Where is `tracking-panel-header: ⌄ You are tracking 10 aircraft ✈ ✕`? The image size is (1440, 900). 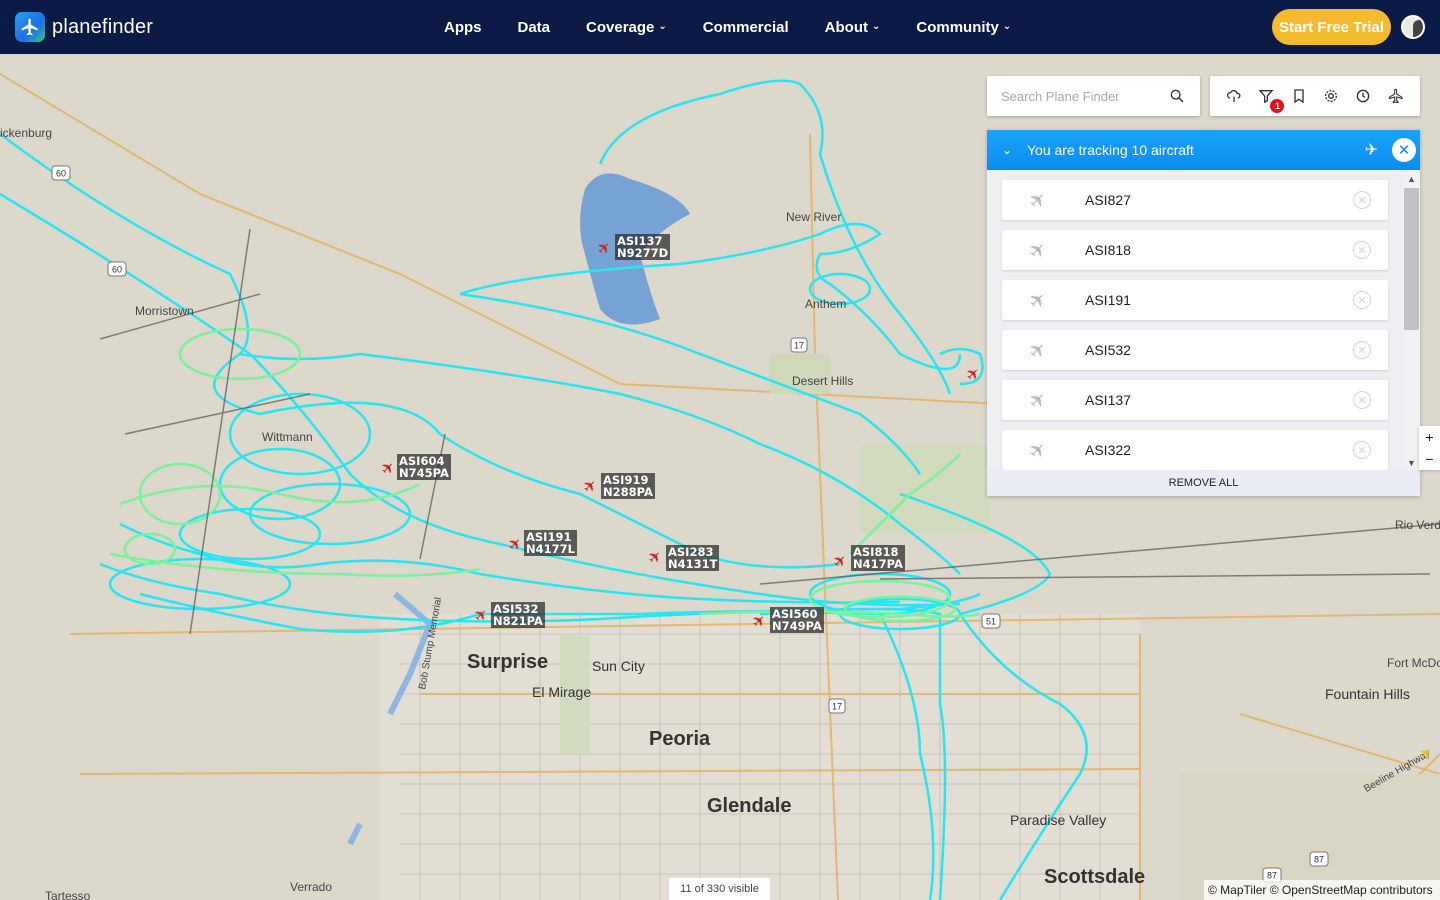 tracking-panel-header: ⌄ You are tracking 10 aircraft ✈ ✕ is located at coordinates (1203, 150).